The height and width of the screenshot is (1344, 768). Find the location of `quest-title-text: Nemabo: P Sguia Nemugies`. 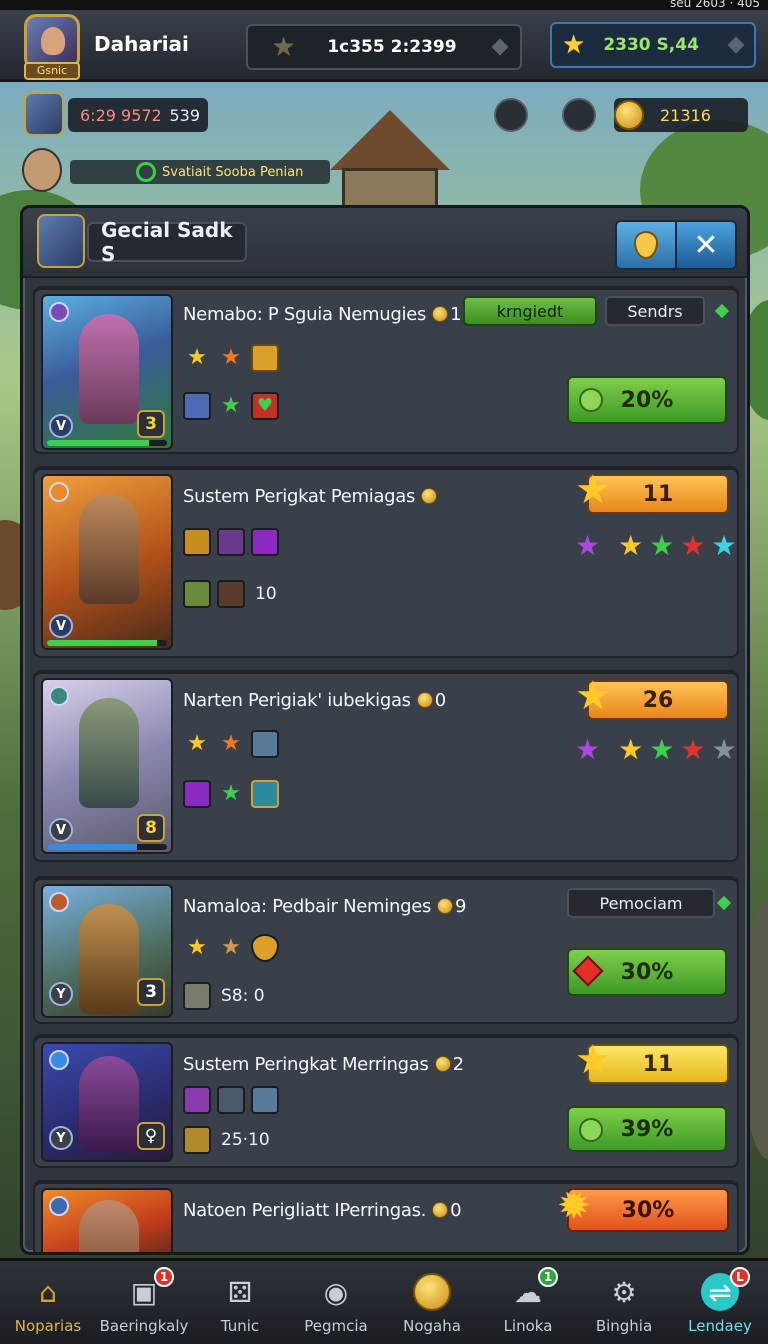

quest-title-text: Nemabo: P Sguia Nemugies is located at coordinates (305, 314).